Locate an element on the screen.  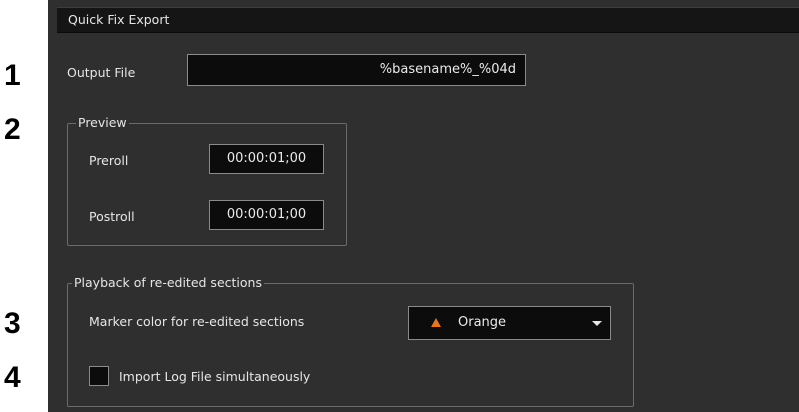
callout-1: 1 is located at coordinates (12, 75).